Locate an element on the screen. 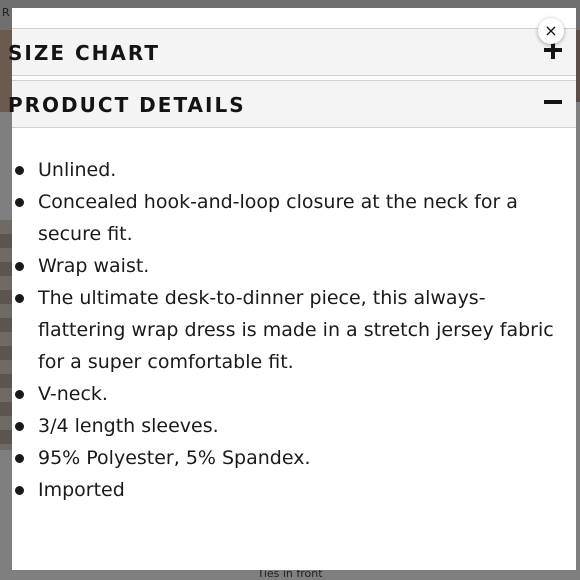 This screenshot has width=580, height=580. close-button: × is located at coordinates (551, 31).